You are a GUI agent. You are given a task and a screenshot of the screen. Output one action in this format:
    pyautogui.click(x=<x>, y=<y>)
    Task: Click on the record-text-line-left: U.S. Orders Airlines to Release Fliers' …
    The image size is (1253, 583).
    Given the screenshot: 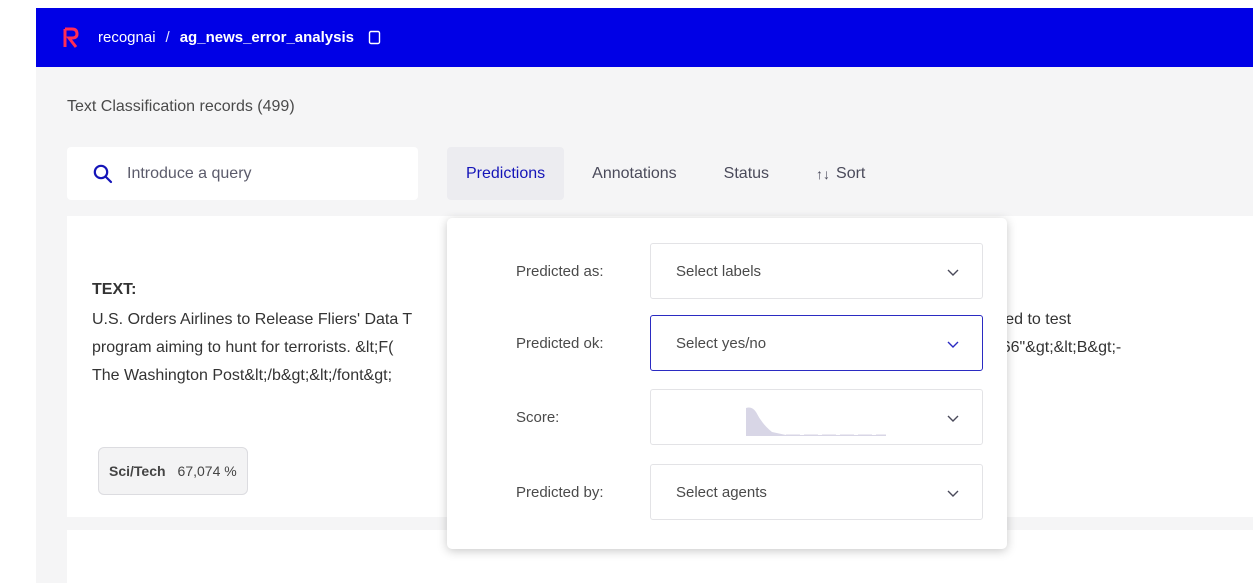 What is the action you would take?
    pyautogui.click(x=252, y=319)
    